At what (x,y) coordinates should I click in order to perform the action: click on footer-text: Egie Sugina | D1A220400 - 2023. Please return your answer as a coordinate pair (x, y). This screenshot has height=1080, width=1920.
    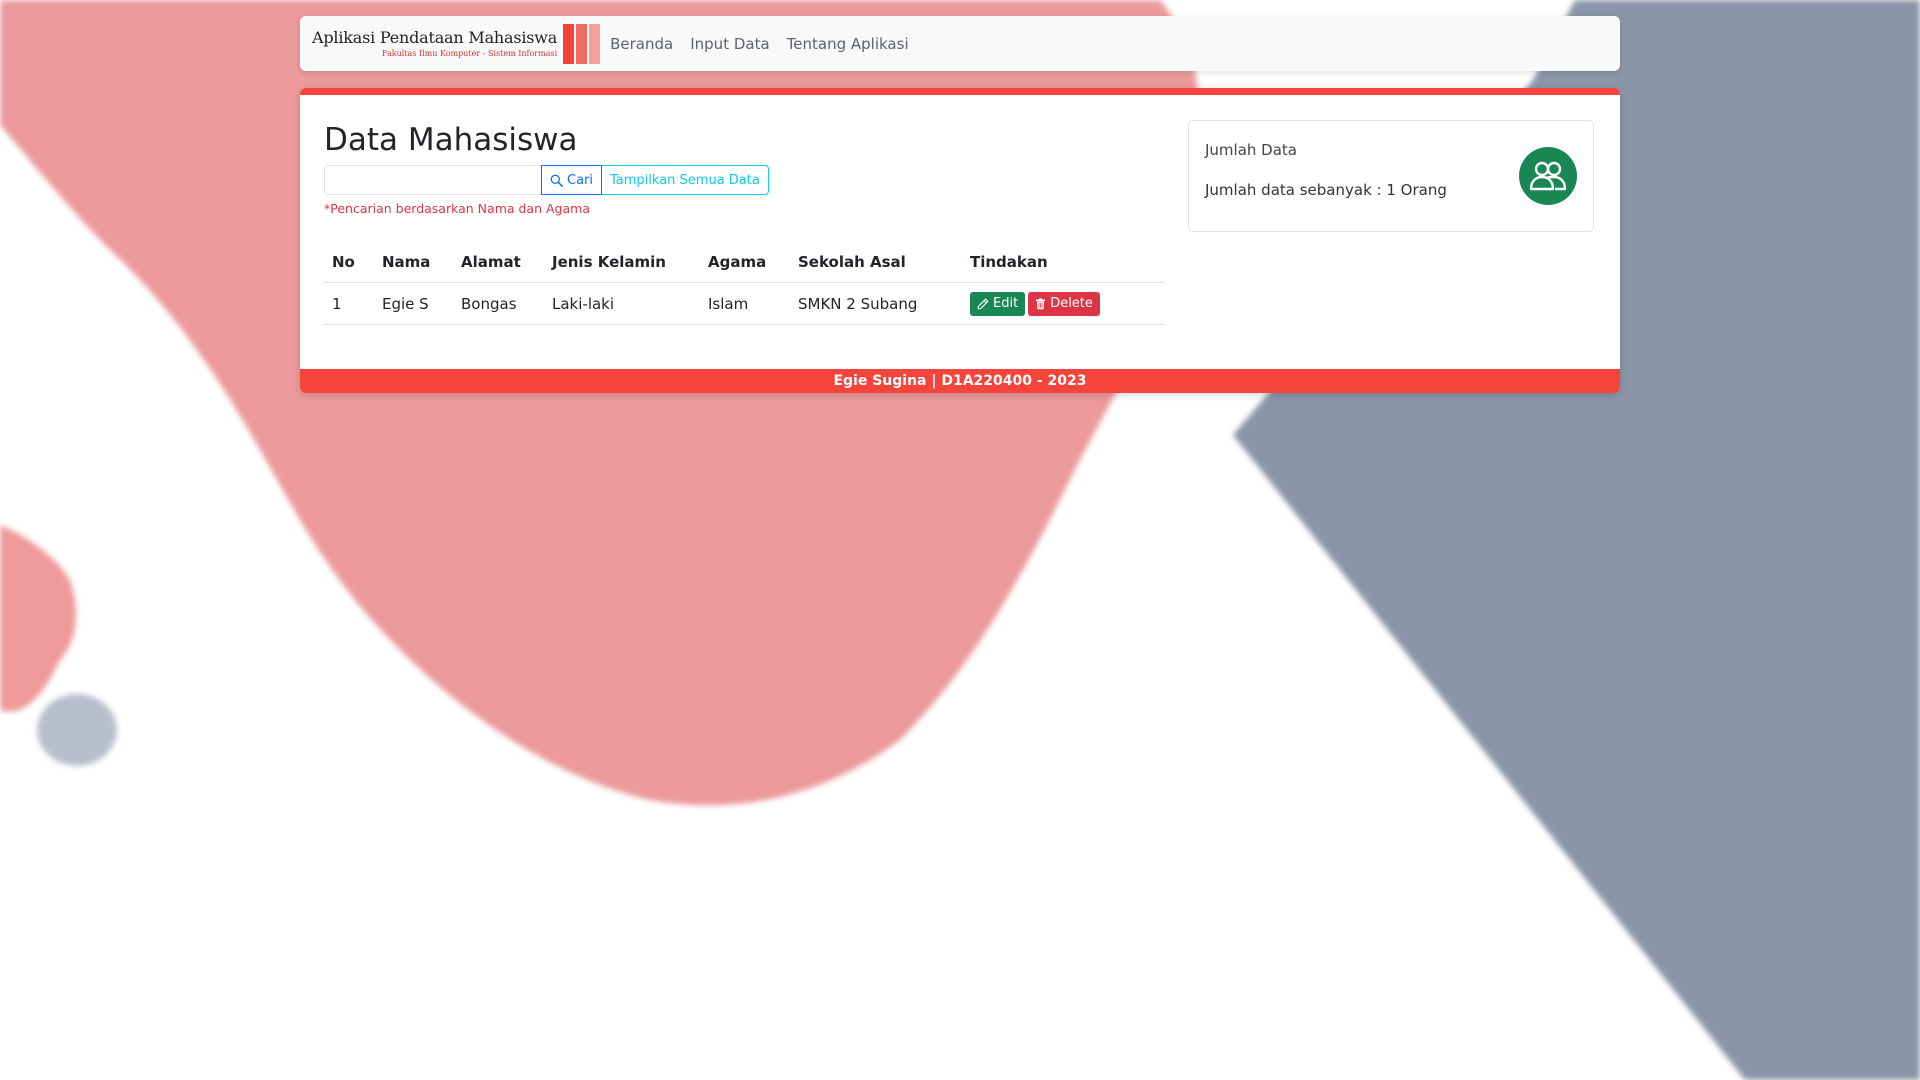
    Looking at the image, I should click on (960, 381).